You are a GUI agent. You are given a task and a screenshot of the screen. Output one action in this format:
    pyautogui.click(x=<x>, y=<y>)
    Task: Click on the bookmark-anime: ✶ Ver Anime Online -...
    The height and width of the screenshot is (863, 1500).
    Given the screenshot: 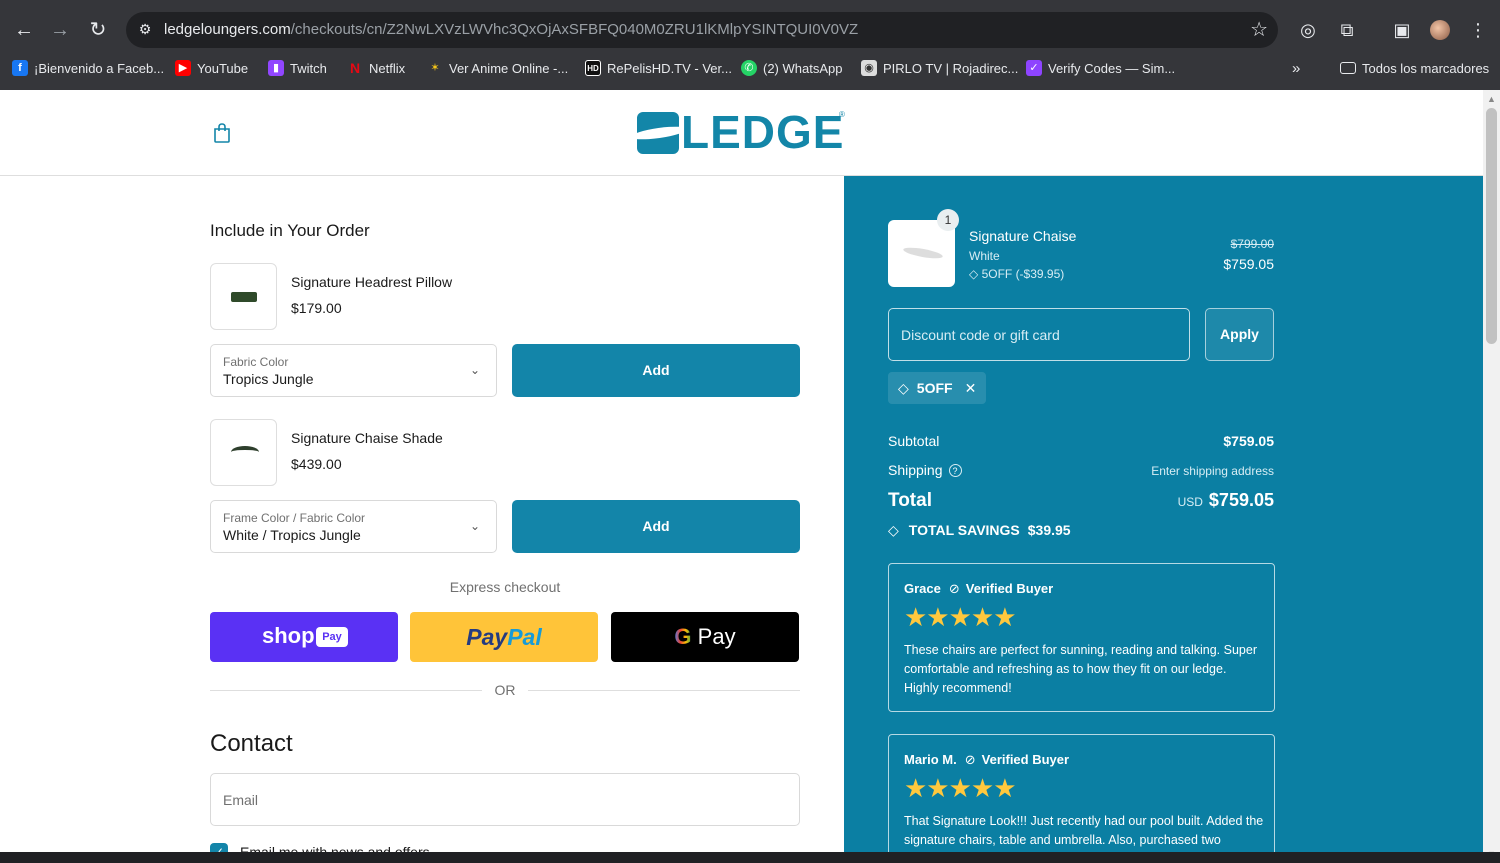 What is the action you would take?
    pyautogui.click(x=497, y=68)
    